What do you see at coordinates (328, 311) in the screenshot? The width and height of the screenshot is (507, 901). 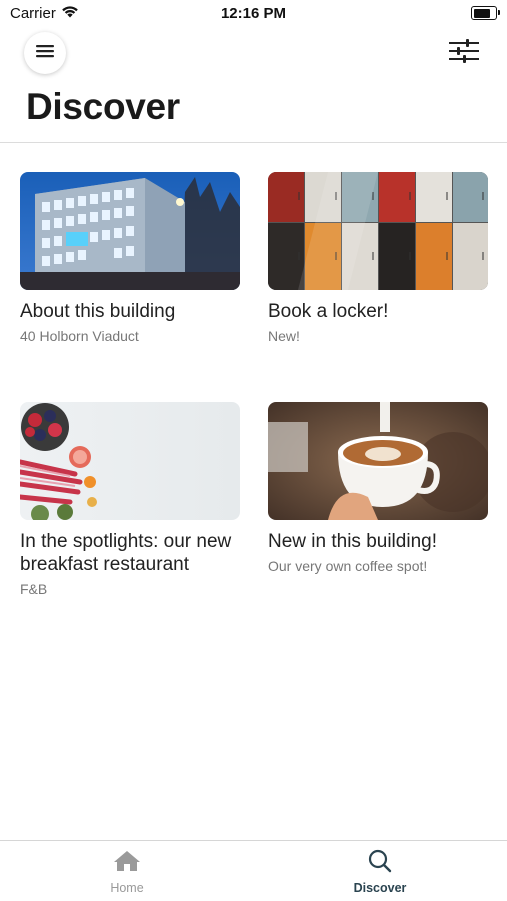 I see `card-title: Book a locker!` at bounding box center [328, 311].